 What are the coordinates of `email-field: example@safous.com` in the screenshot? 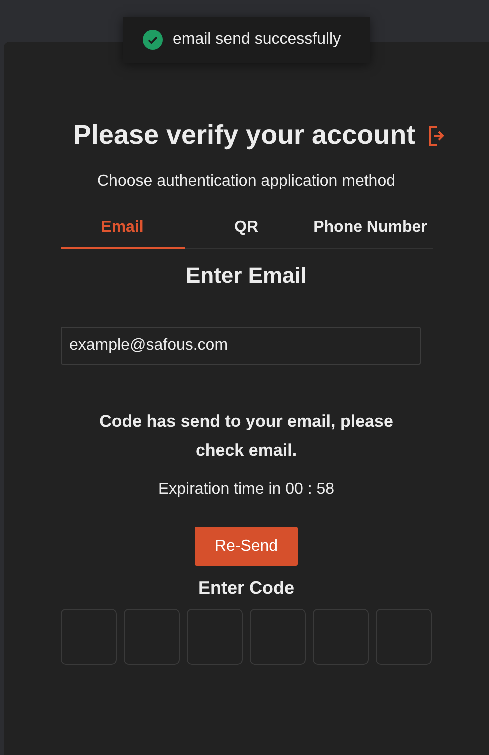 It's located at (240, 346).